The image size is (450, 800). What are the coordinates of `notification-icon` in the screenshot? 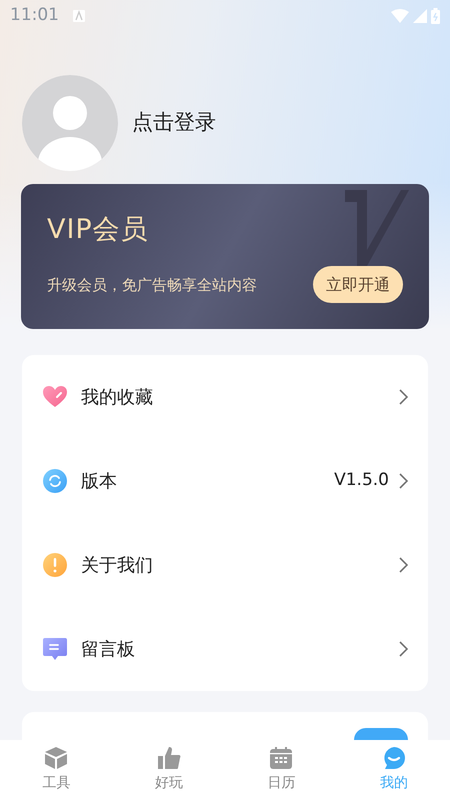 It's located at (79, 16).